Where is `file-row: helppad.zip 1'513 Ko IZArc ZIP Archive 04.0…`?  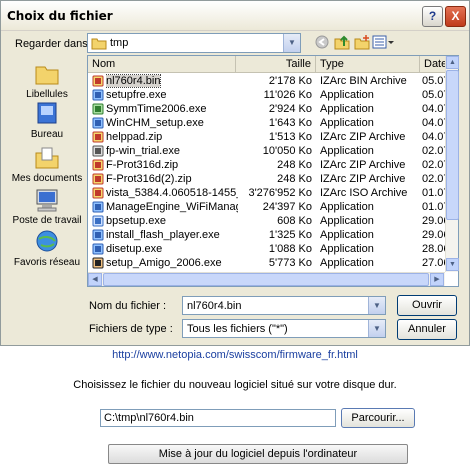 file-row: helppad.zip 1'513 Ko IZArc ZIP Archive 04.0… is located at coordinates (267, 137).